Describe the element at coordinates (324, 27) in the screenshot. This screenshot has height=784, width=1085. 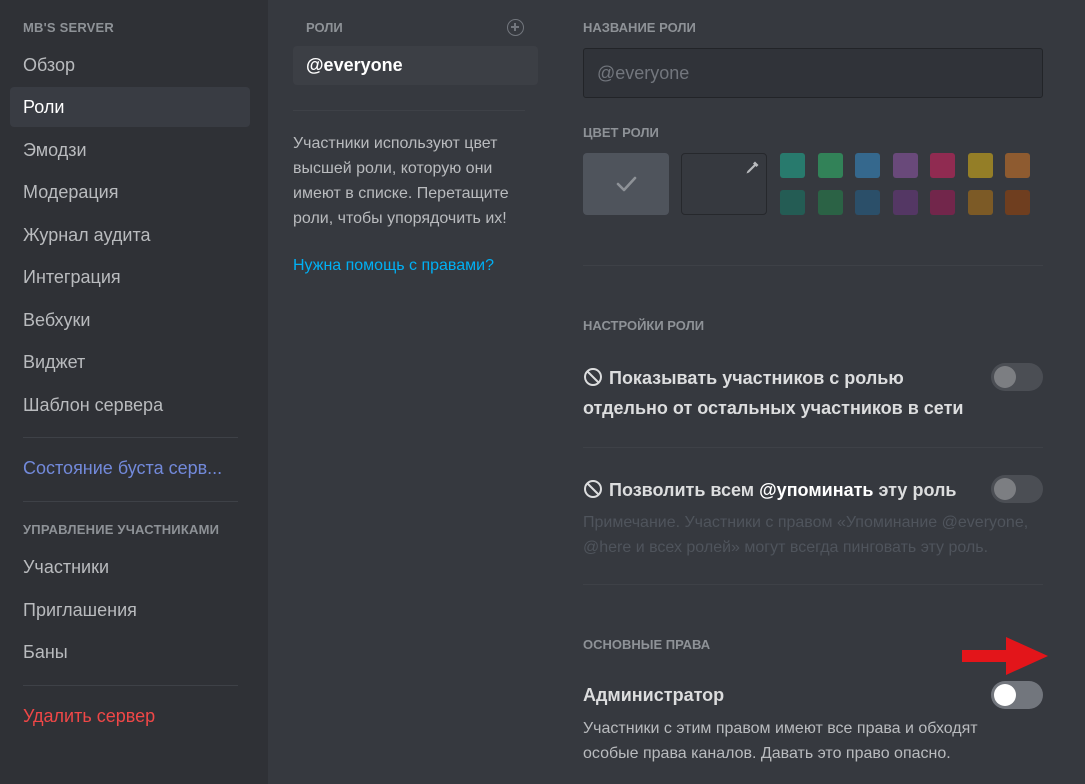
I see `roles-header: РОЛИ` at that location.